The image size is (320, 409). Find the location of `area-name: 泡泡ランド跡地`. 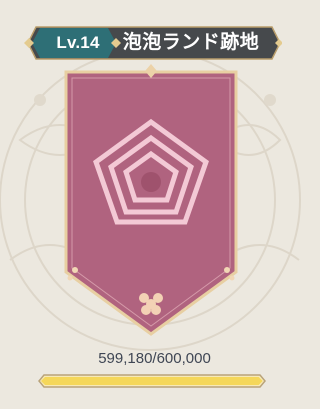

area-name: 泡泡ランド跡地 is located at coordinates (191, 42).